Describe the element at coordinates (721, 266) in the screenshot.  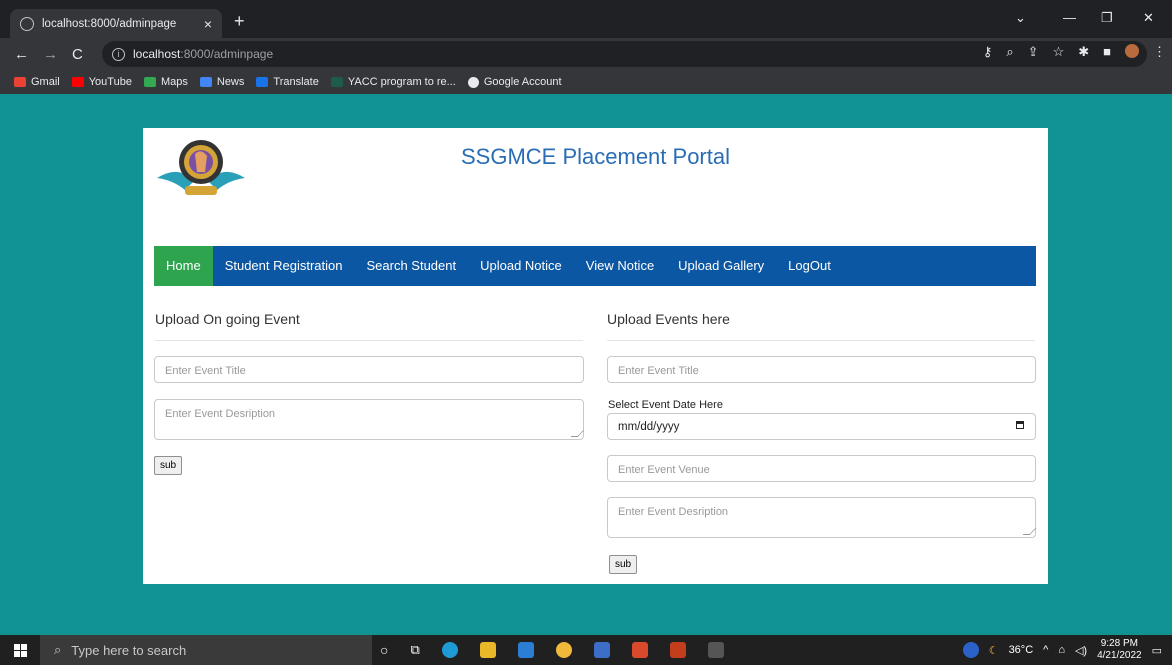
I see `nav-upload-gallery: Upload Gallery` at that location.